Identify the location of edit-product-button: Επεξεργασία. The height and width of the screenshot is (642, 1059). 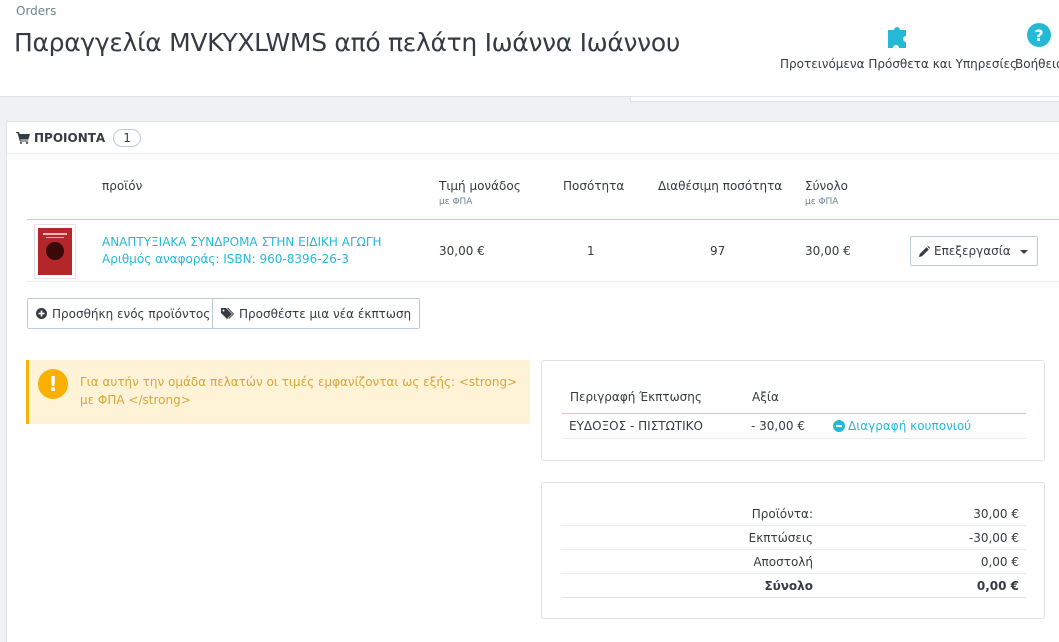
(974, 251).